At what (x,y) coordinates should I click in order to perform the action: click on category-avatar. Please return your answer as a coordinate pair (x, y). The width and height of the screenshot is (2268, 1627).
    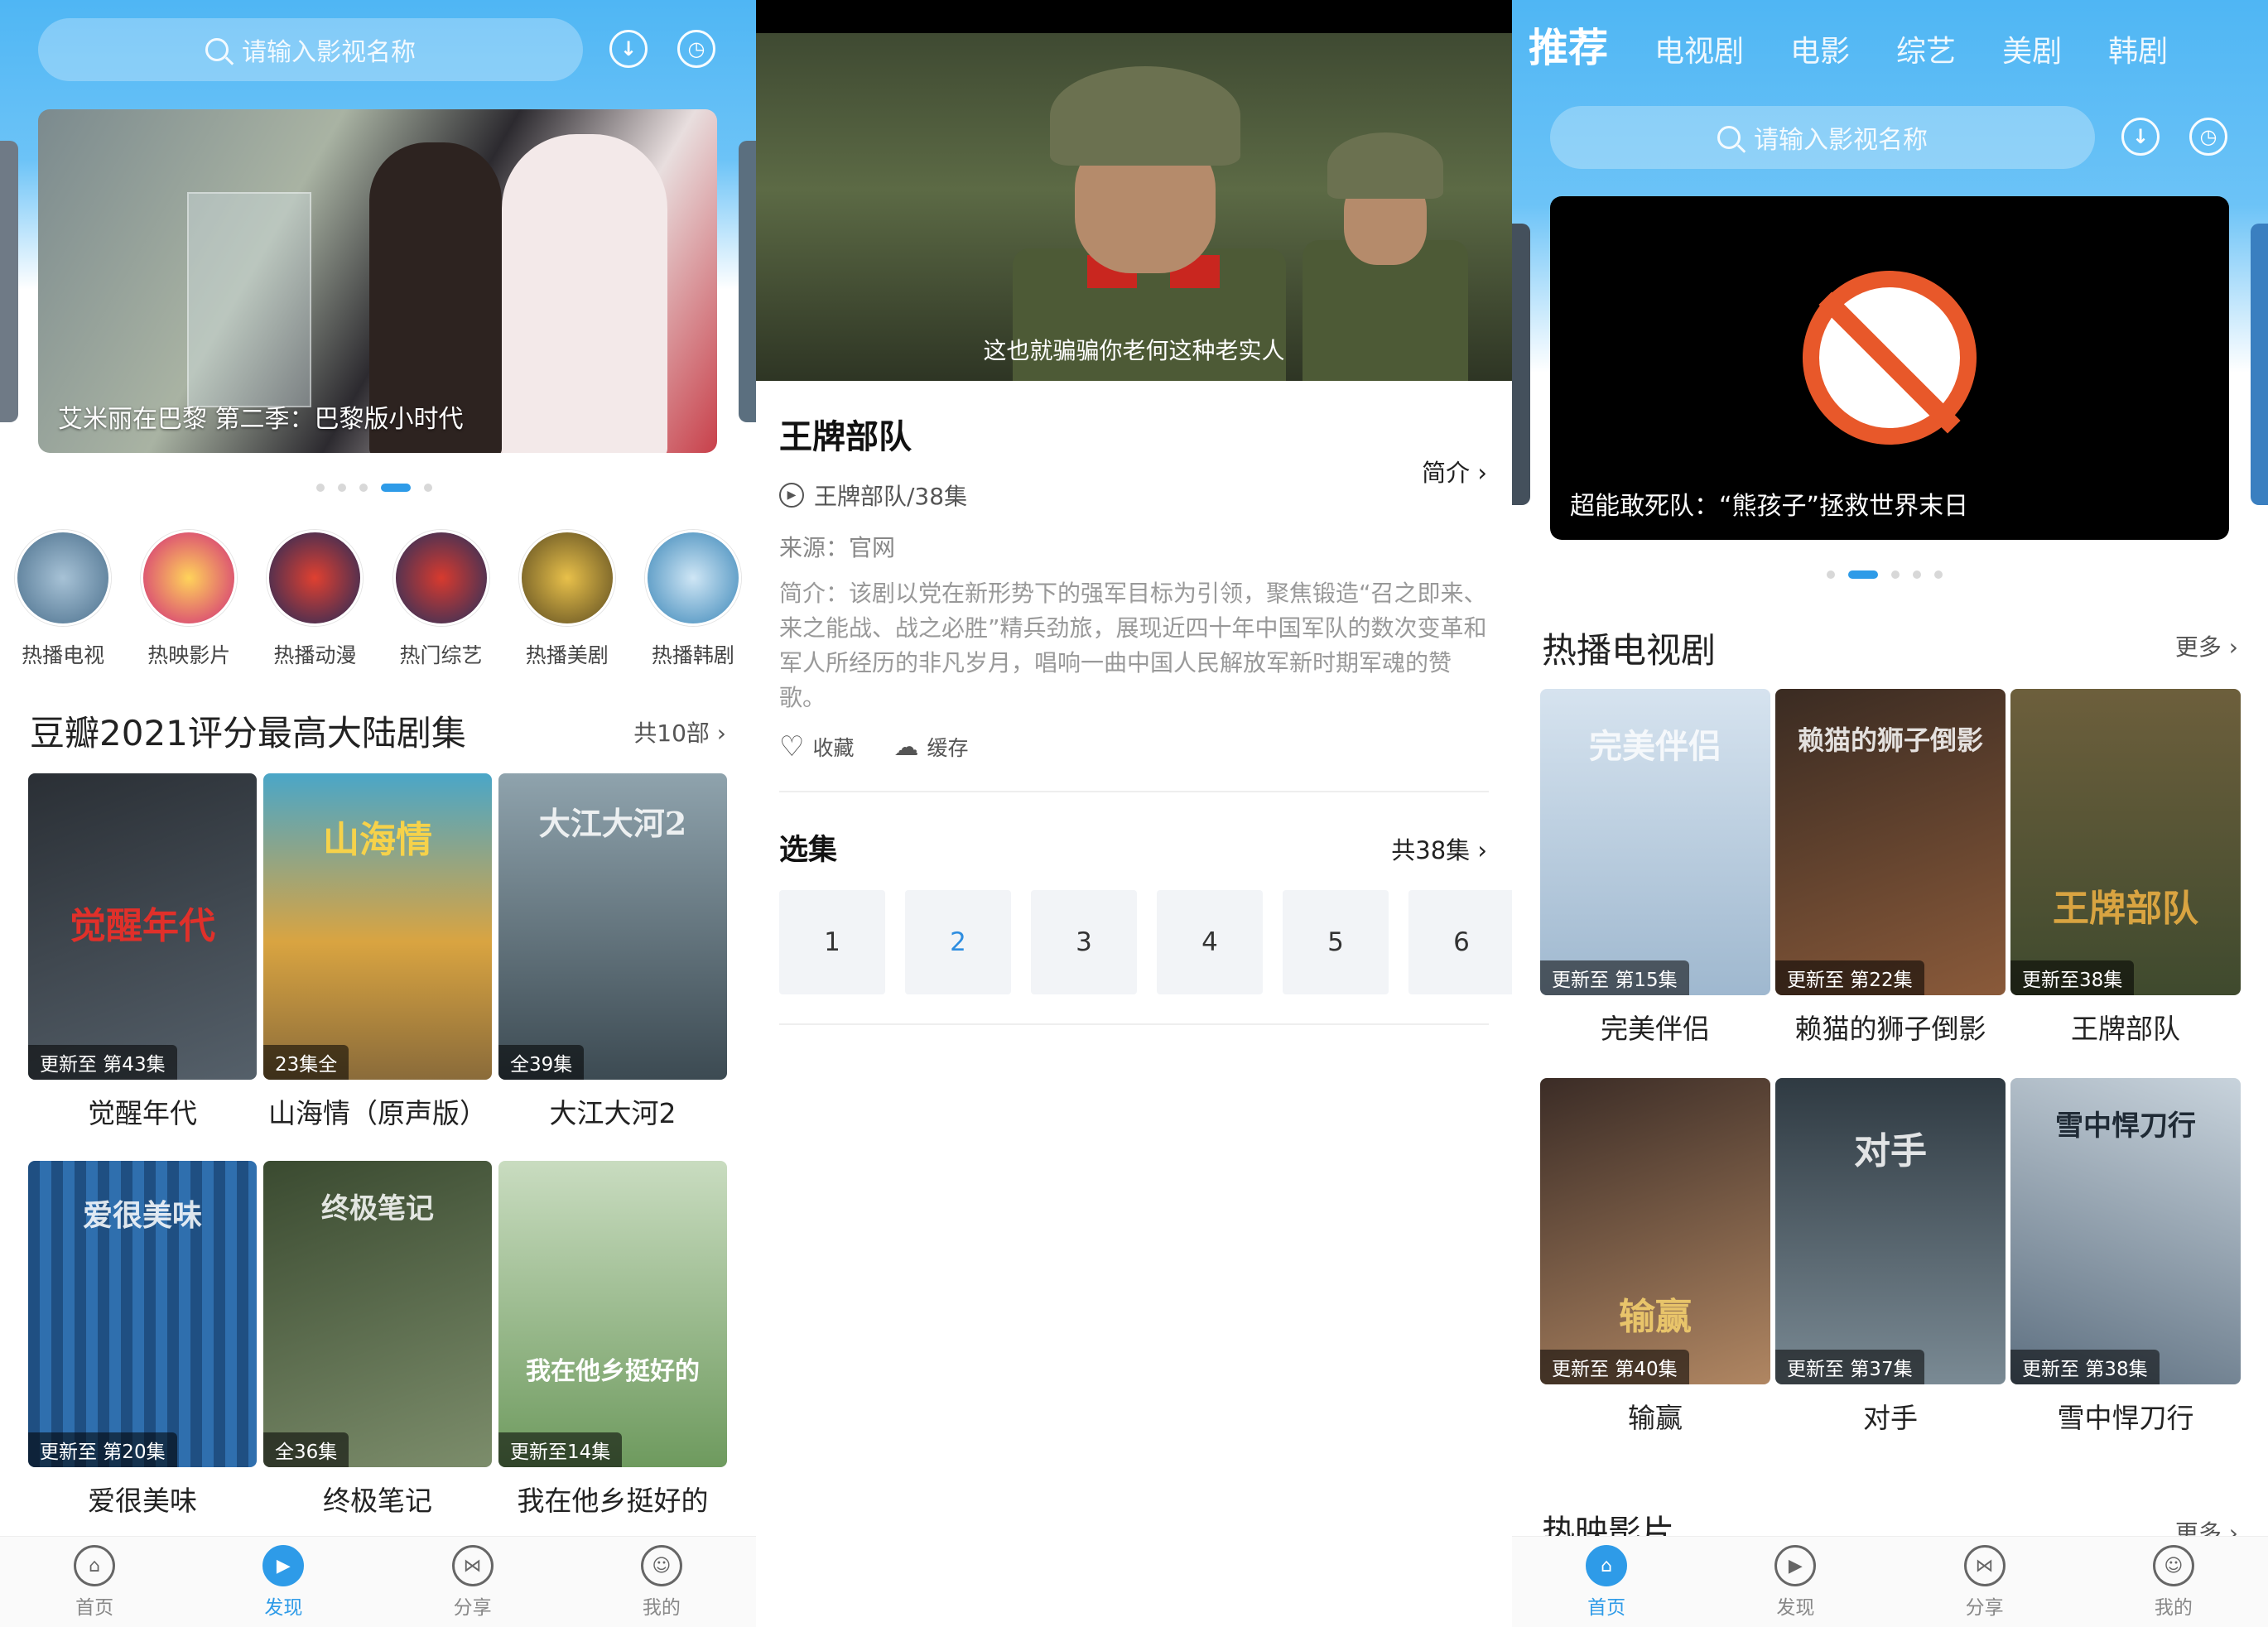
    Looking at the image, I should click on (315, 578).